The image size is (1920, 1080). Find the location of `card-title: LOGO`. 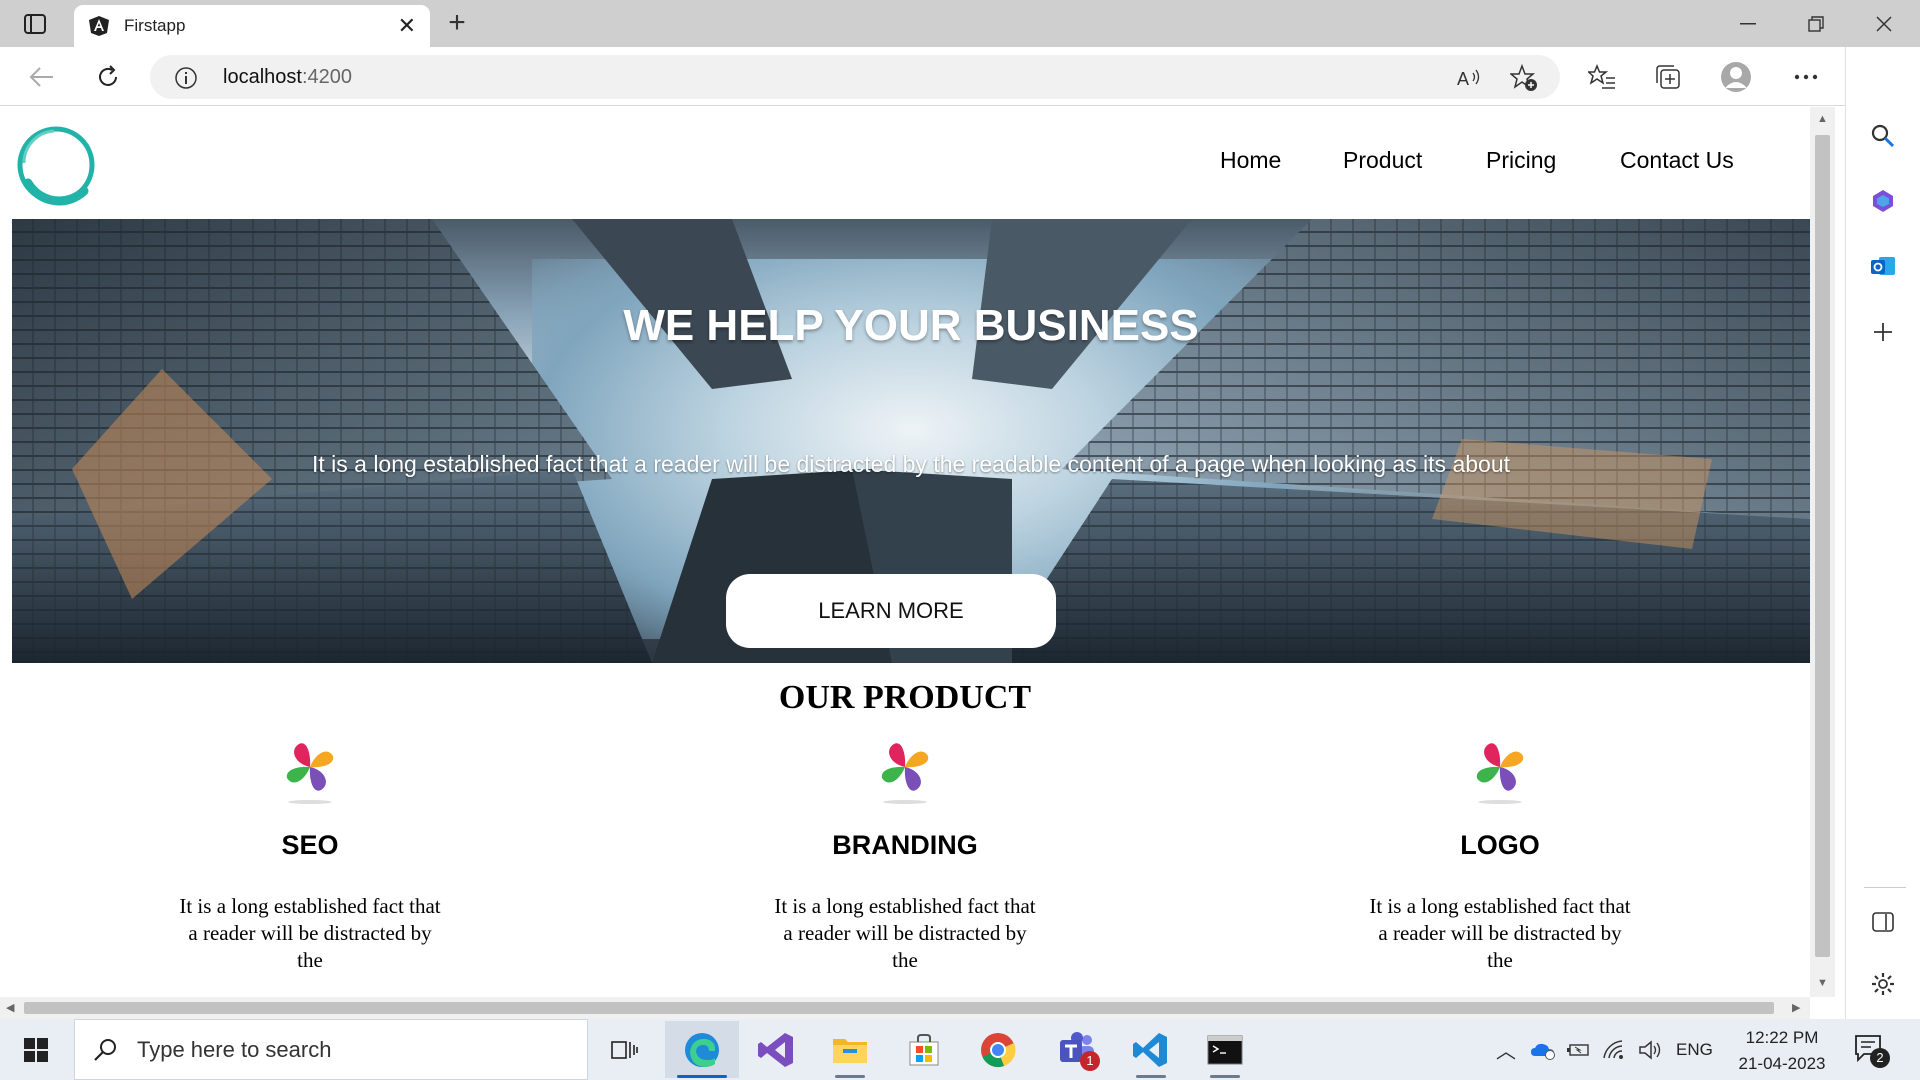

card-title: LOGO is located at coordinates (1500, 845).